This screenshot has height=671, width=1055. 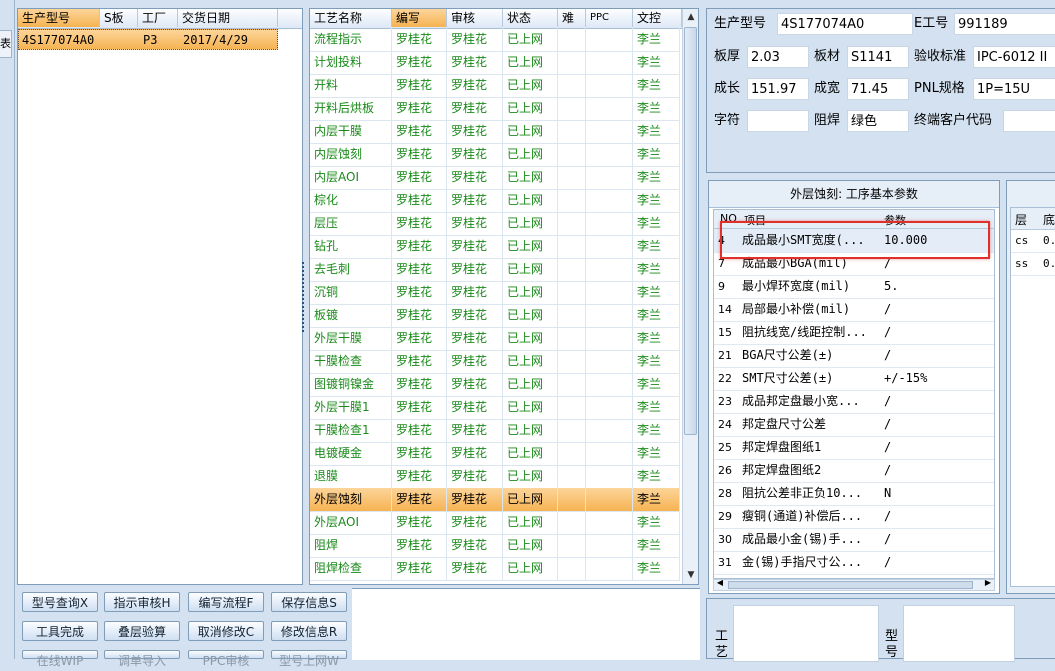 What do you see at coordinates (158, 18) in the screenshot?
I see `col-factory: 工厂` at bounding box center [158, 18].